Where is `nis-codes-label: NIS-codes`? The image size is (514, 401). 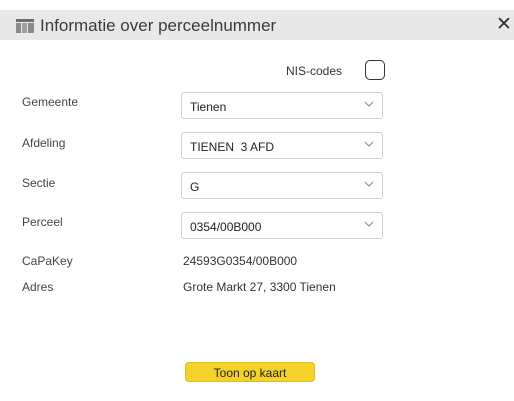 nis-codes-label: NIS-codes is located at coordinates (314, 71).